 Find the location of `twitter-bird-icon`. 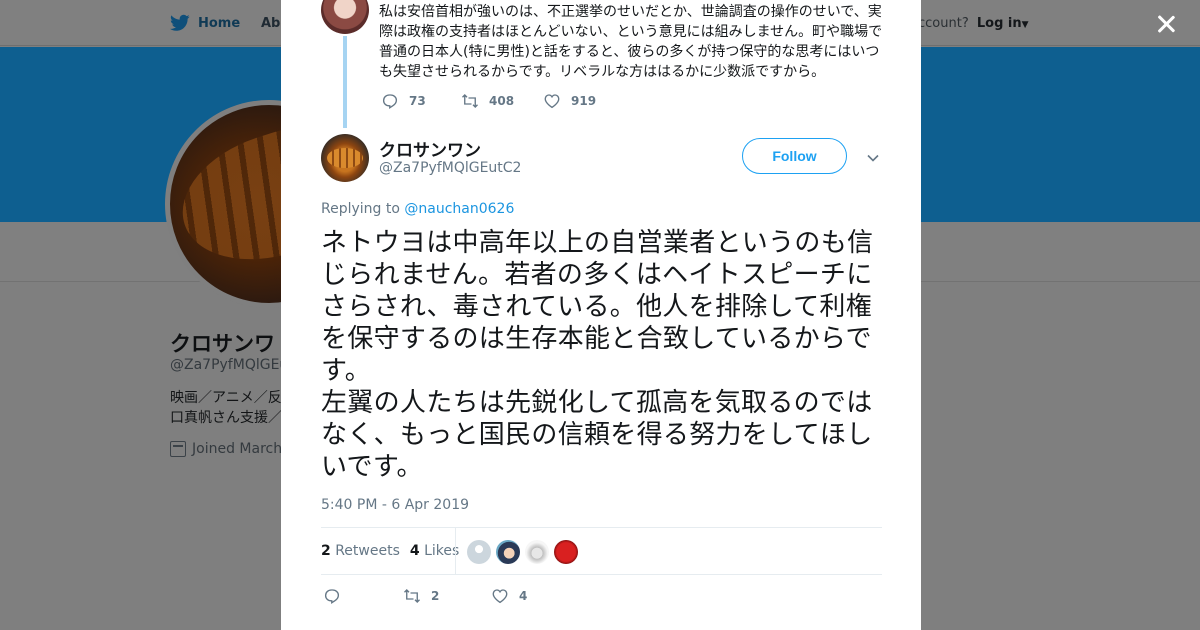

twitter-bird-icon is located at coordinates (180, 22).